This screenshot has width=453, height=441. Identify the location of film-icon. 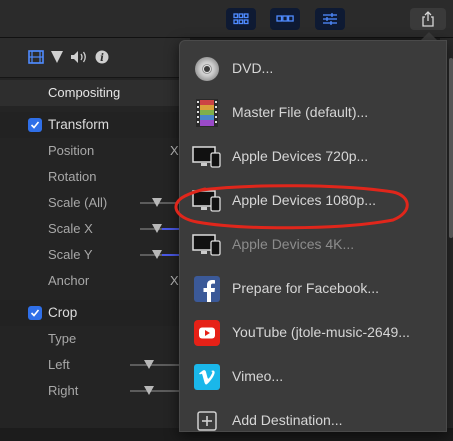
(36, 59).